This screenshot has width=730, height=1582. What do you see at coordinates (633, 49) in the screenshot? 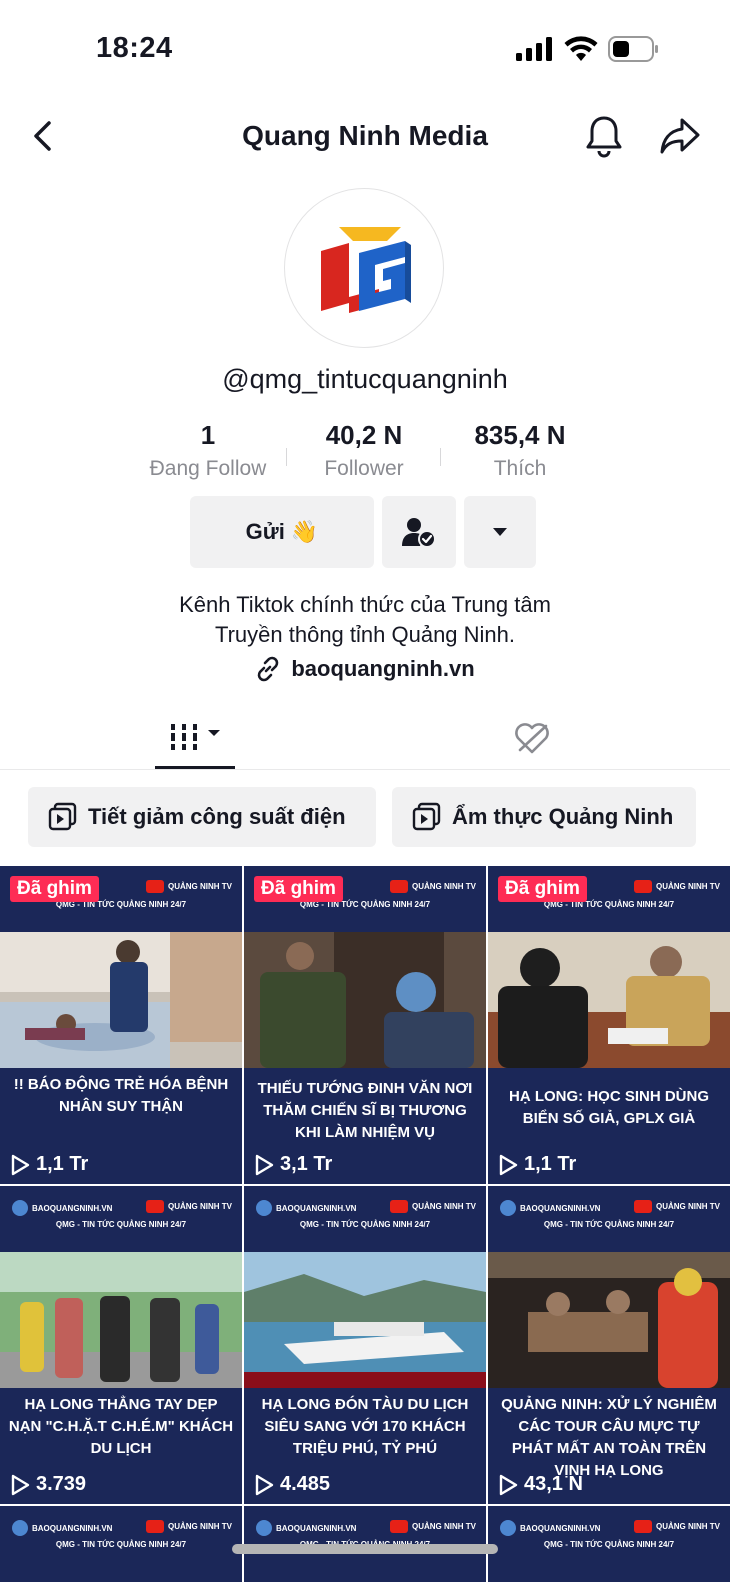
I see `battery-icon` at bounding box center [633, 49].